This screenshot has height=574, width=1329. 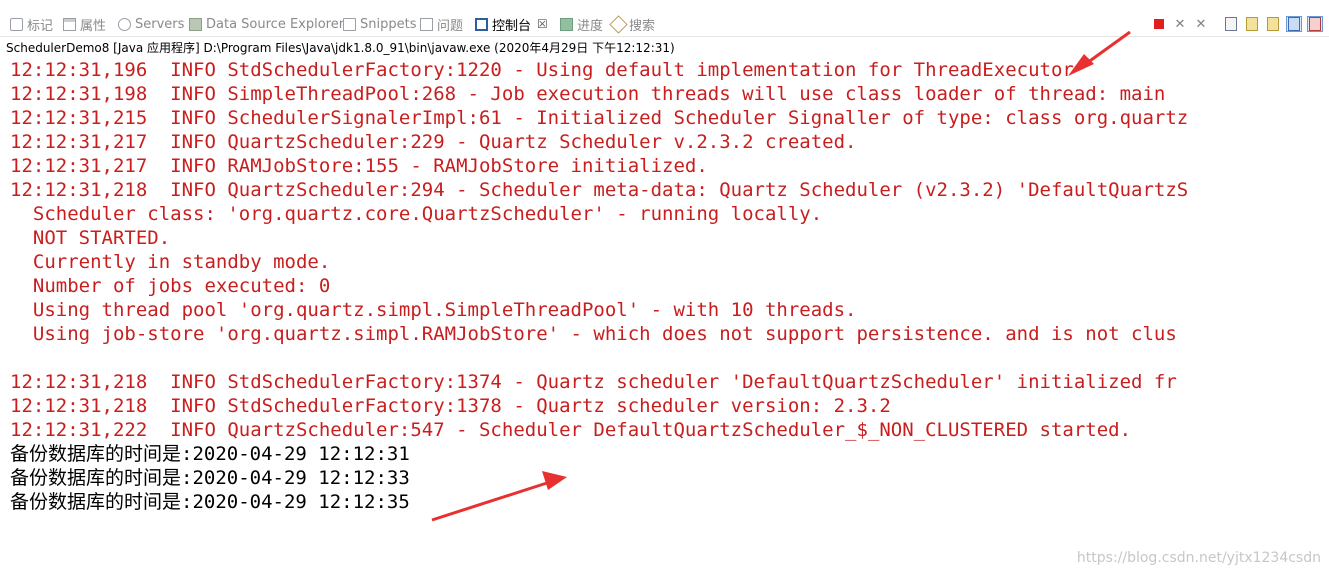 I want to click on console-line-stderr: NOT STARTED., so click(x=90, y=238).